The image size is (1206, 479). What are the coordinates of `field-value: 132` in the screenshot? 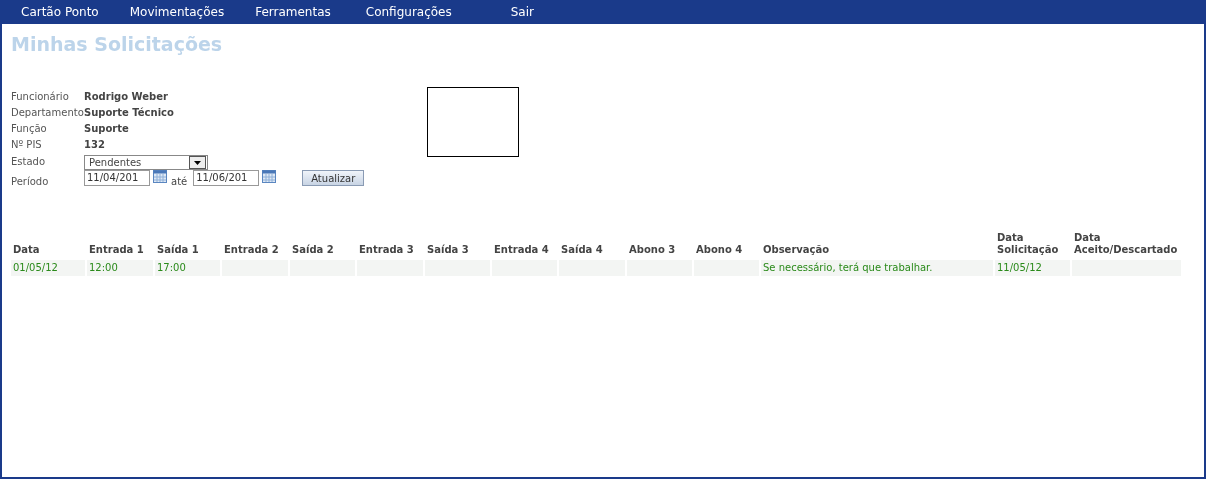 It's located at (94, 144).